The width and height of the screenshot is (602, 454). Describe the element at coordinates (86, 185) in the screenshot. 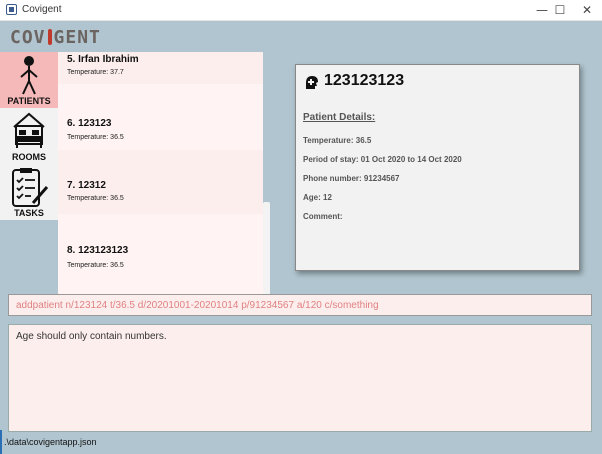

I see `patient-name: 7. 12312` at that location.